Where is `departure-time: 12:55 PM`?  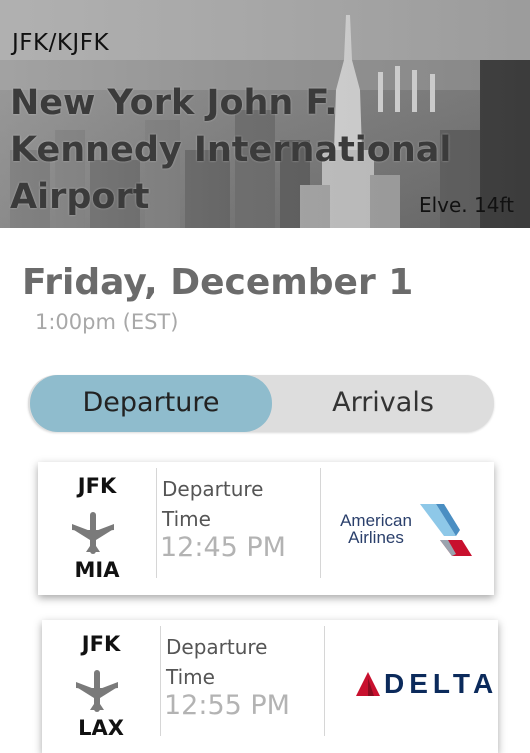
departure-time: 12:55 PM is located at coordinates (227, 705).